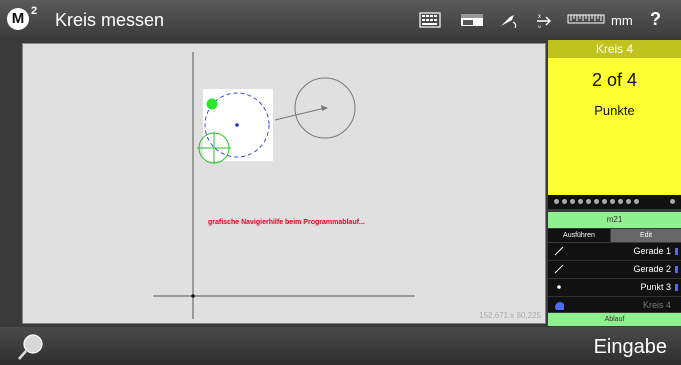  I want to click on step-item: Kreis 4, so click(614, 304).